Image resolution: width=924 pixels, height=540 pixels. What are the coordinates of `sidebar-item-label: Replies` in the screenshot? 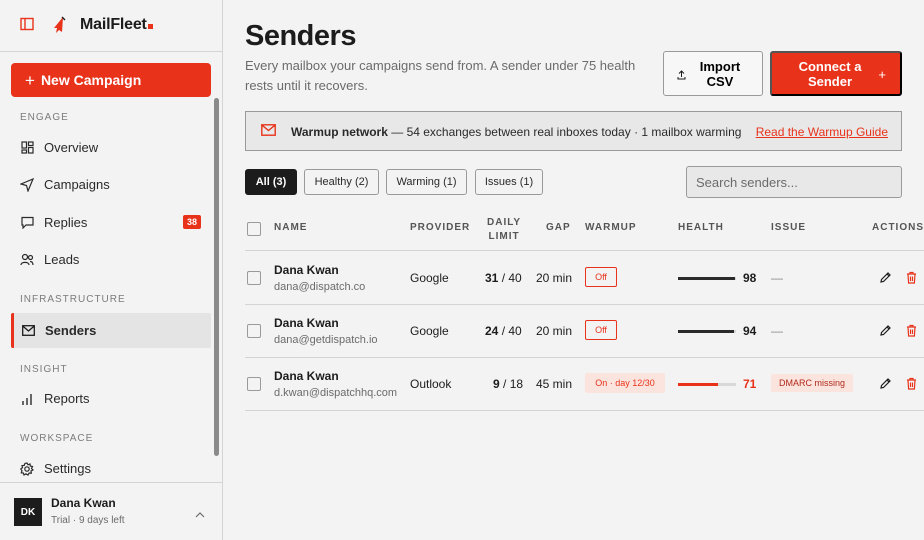 It's located at (66, 222).